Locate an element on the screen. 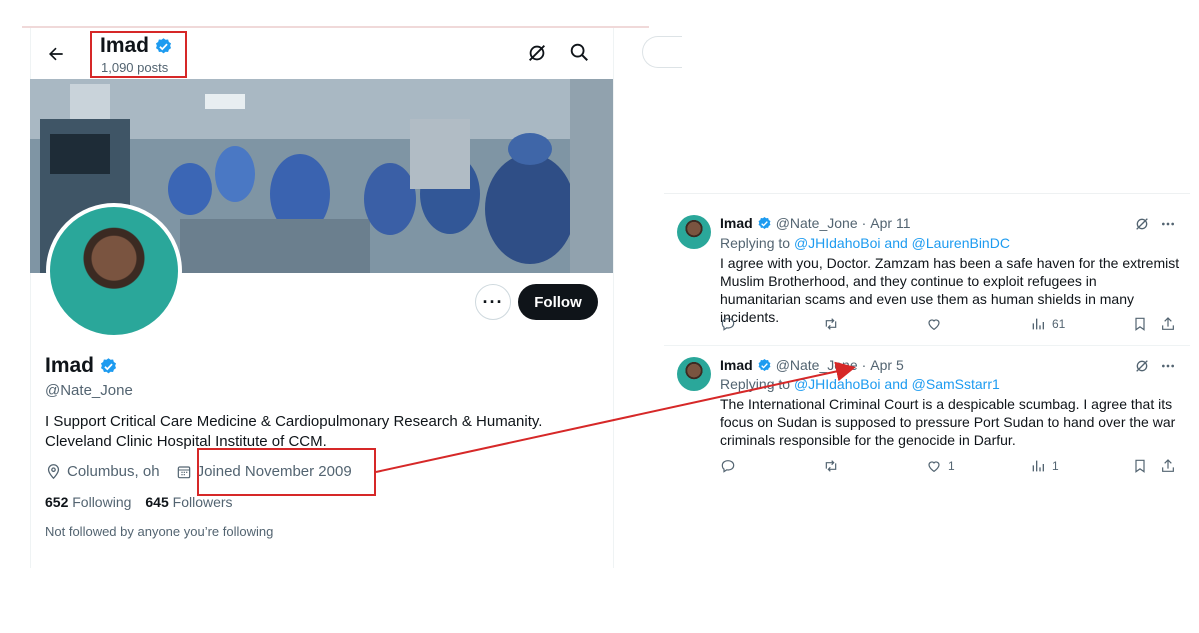 This screenshot has width=1199, height=633. view-count: 61 is located at coordinates (1059, 324).